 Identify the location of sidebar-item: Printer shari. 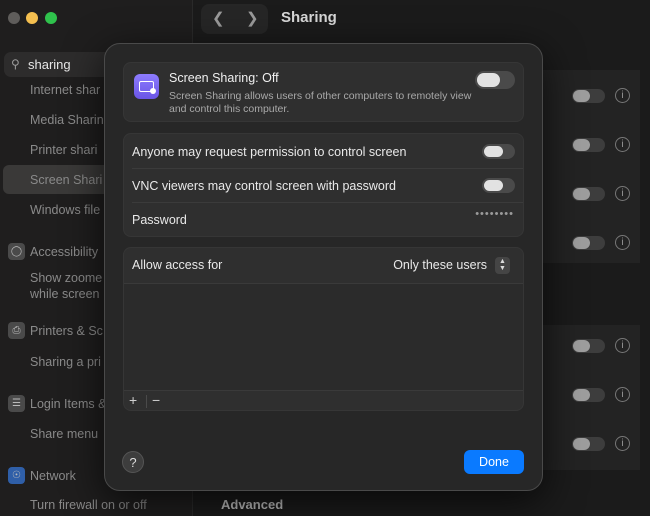
(63, 150).